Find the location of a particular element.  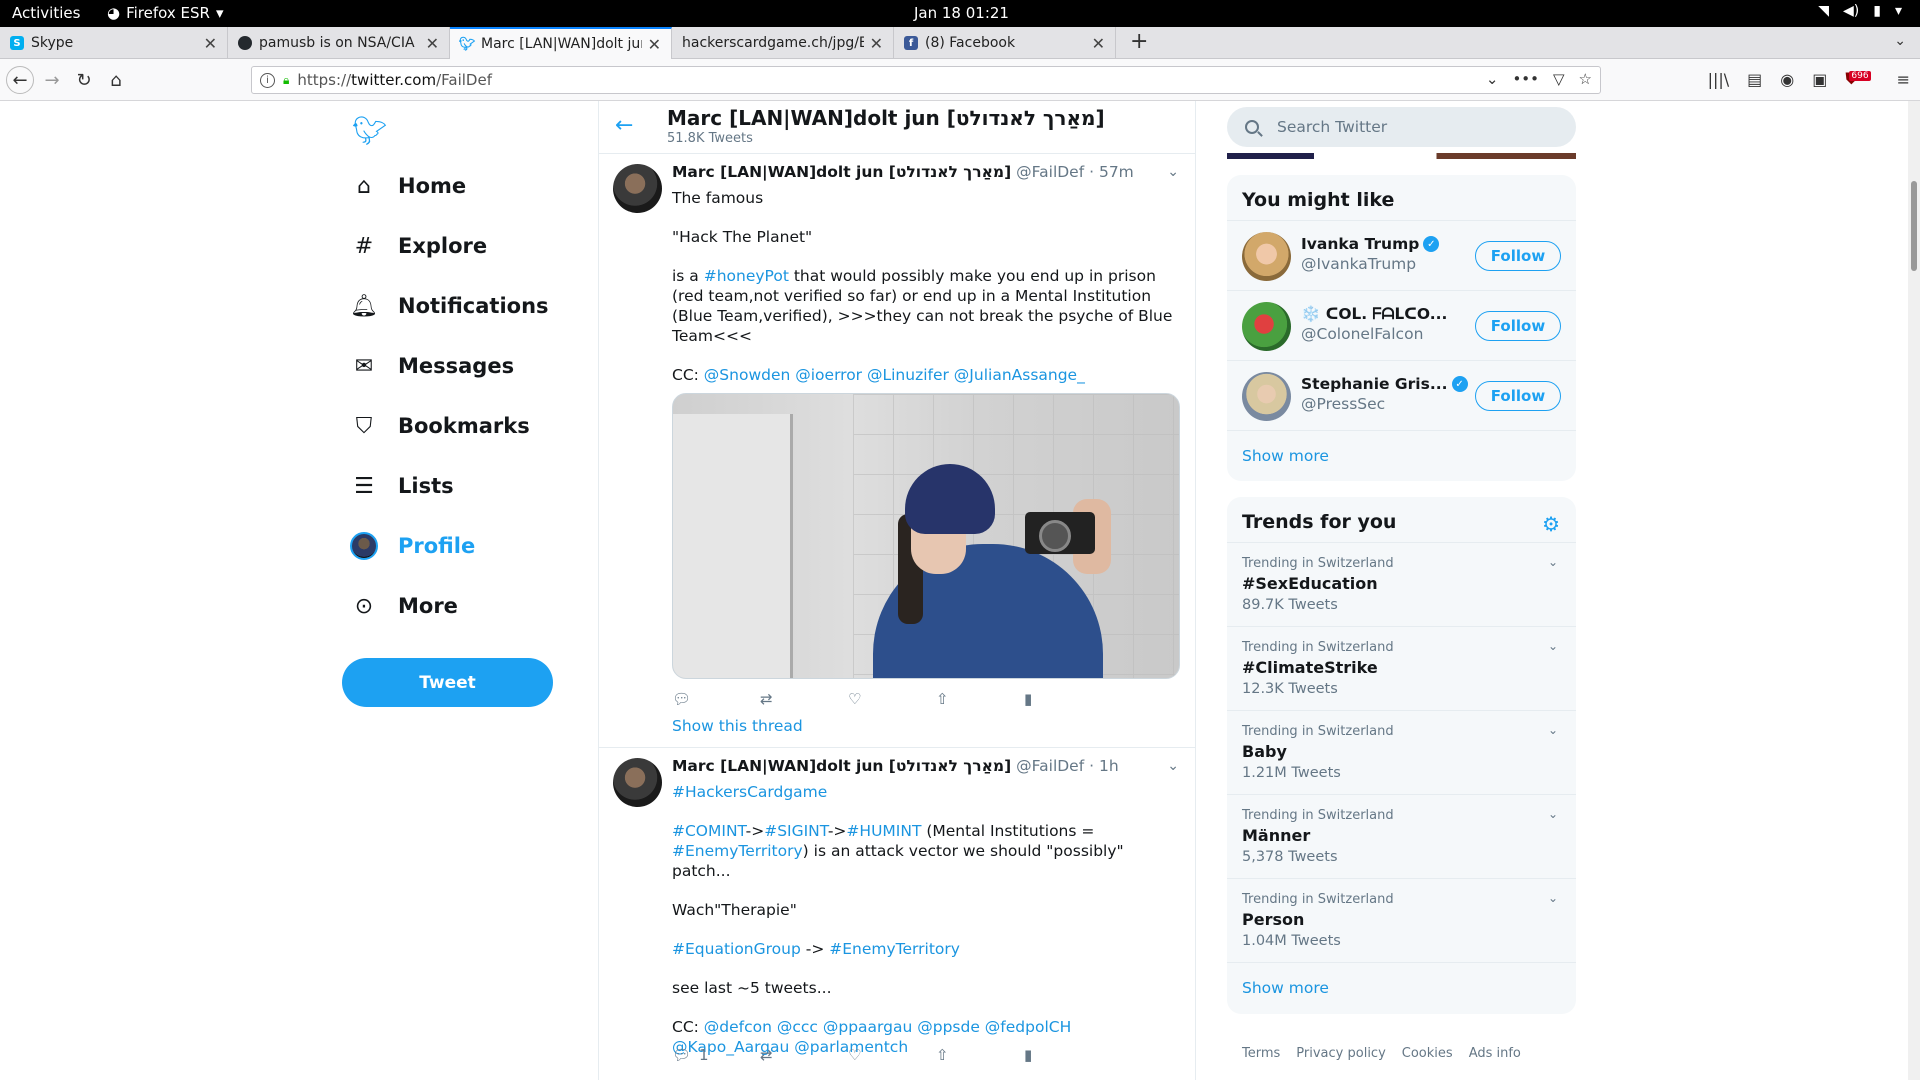

extension-icon: ▣ is located at coordinates (1819, 79).